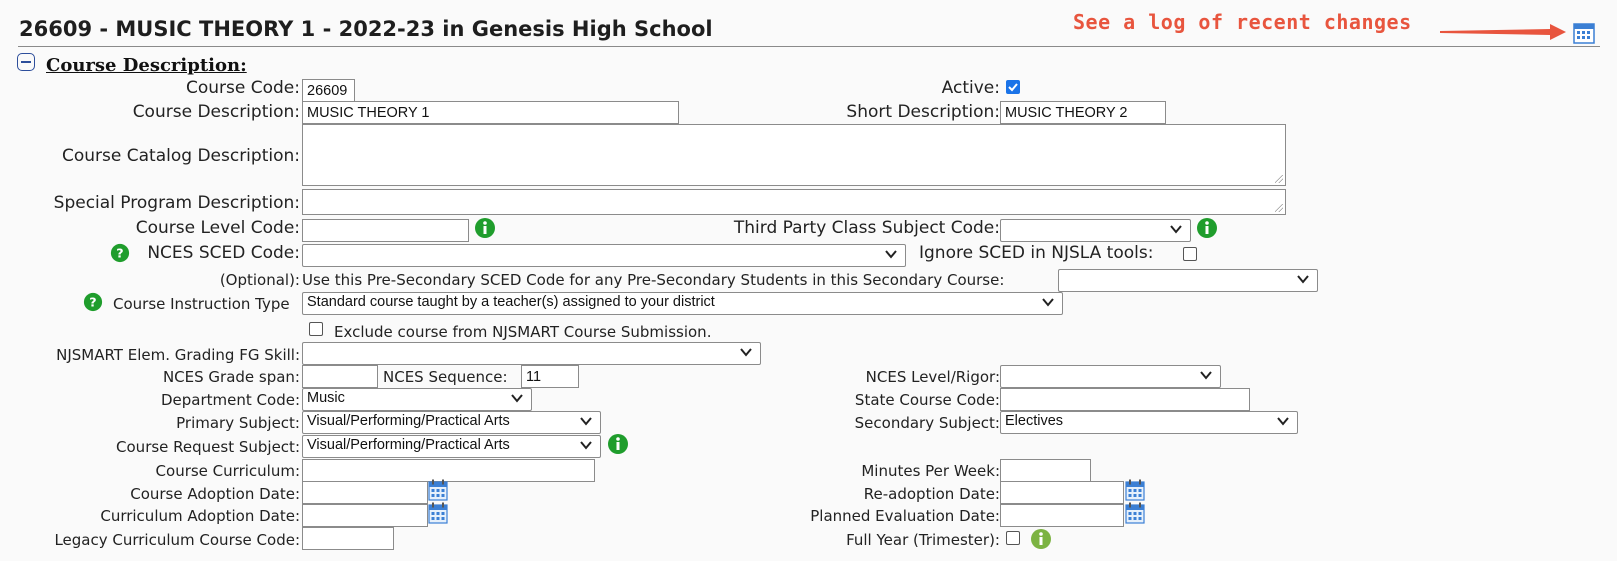 This screenshot has width=1617, height=561. I want to click on secondary-subject-label: Secondary Subject:, so click(927, 423).